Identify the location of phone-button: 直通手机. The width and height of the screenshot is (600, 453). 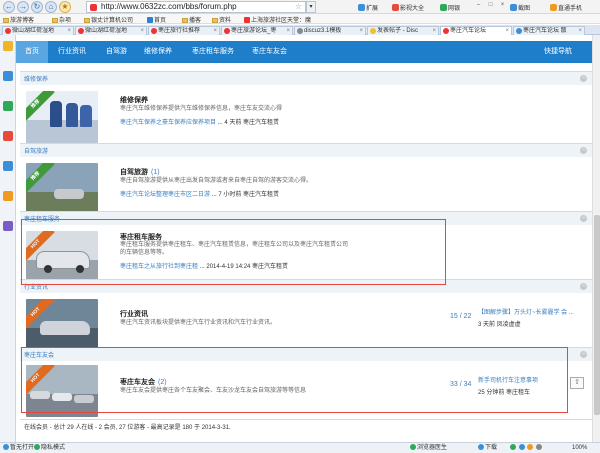
(566, 7).